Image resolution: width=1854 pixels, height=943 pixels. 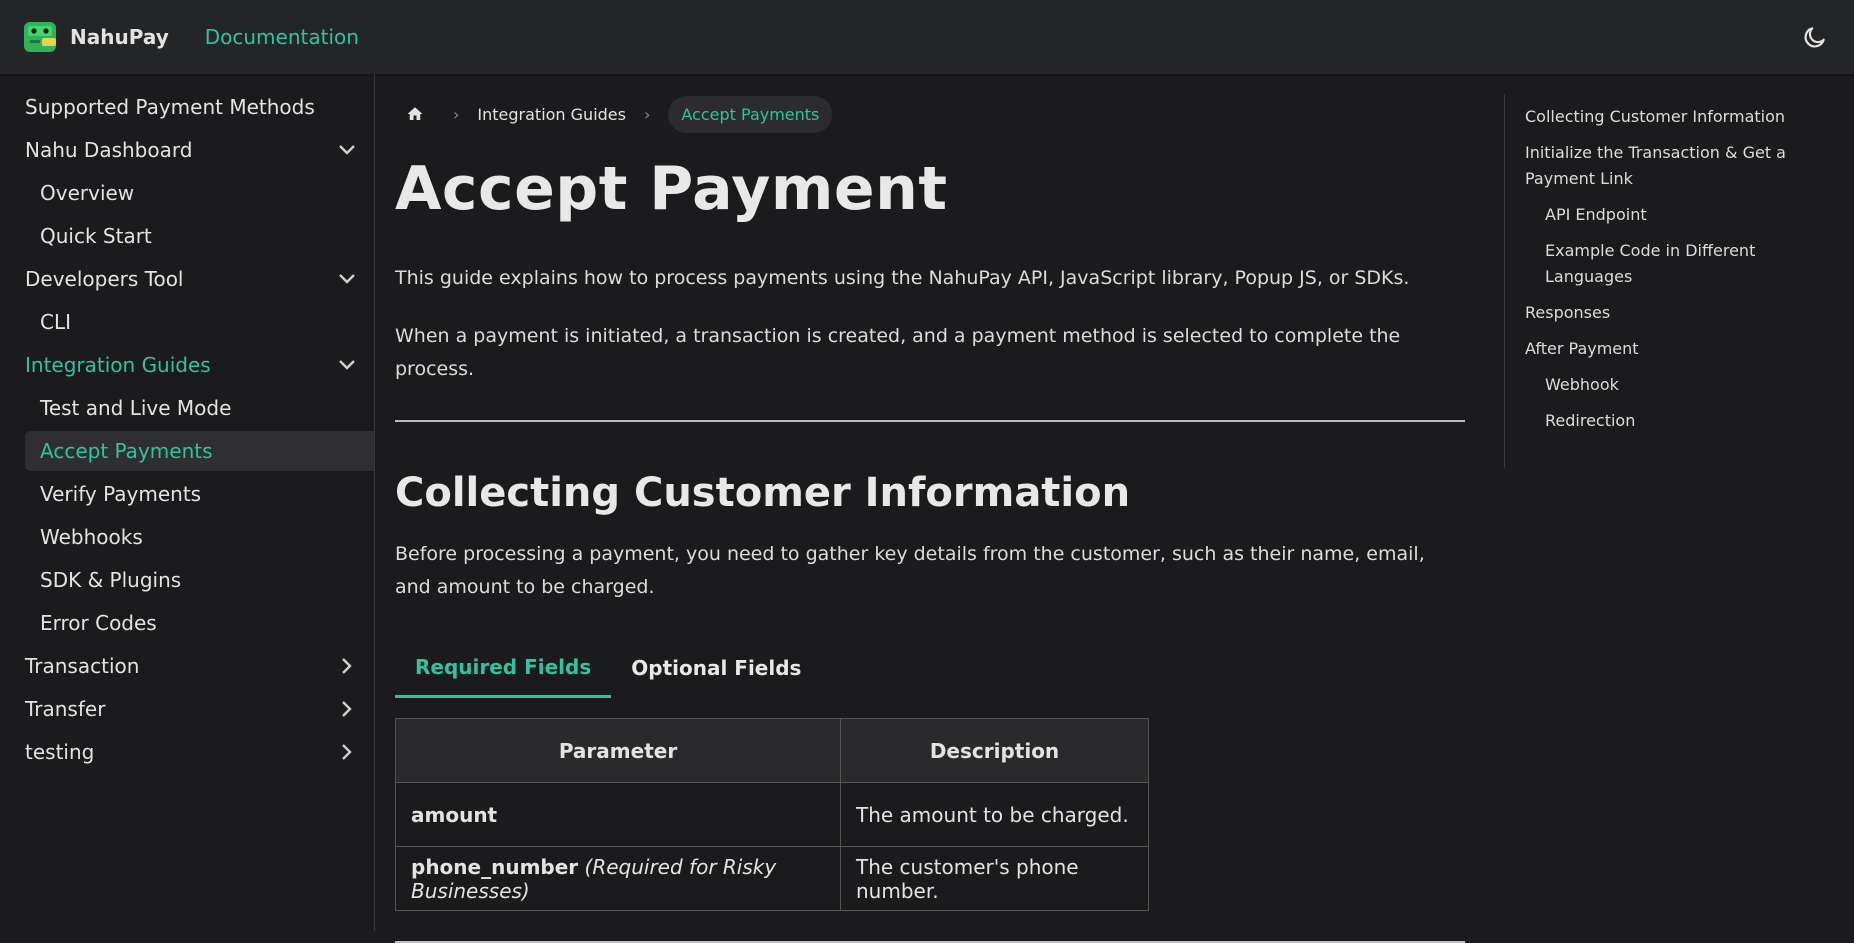 I want to click on toc-item-api-endpoint: API Endpoint, so click(x=1679, y=215).